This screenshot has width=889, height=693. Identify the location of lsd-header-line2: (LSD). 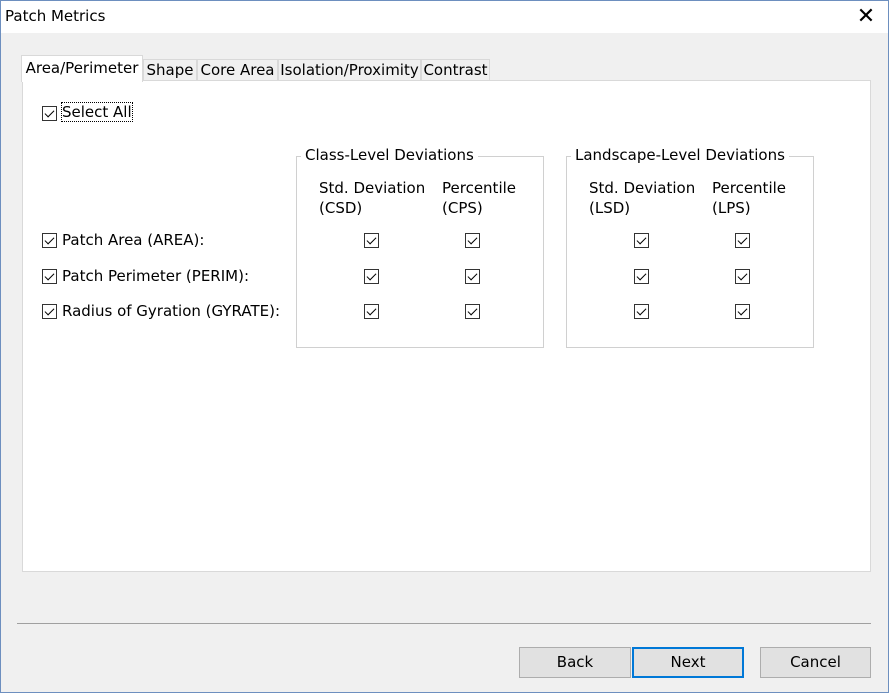
(610, 208).